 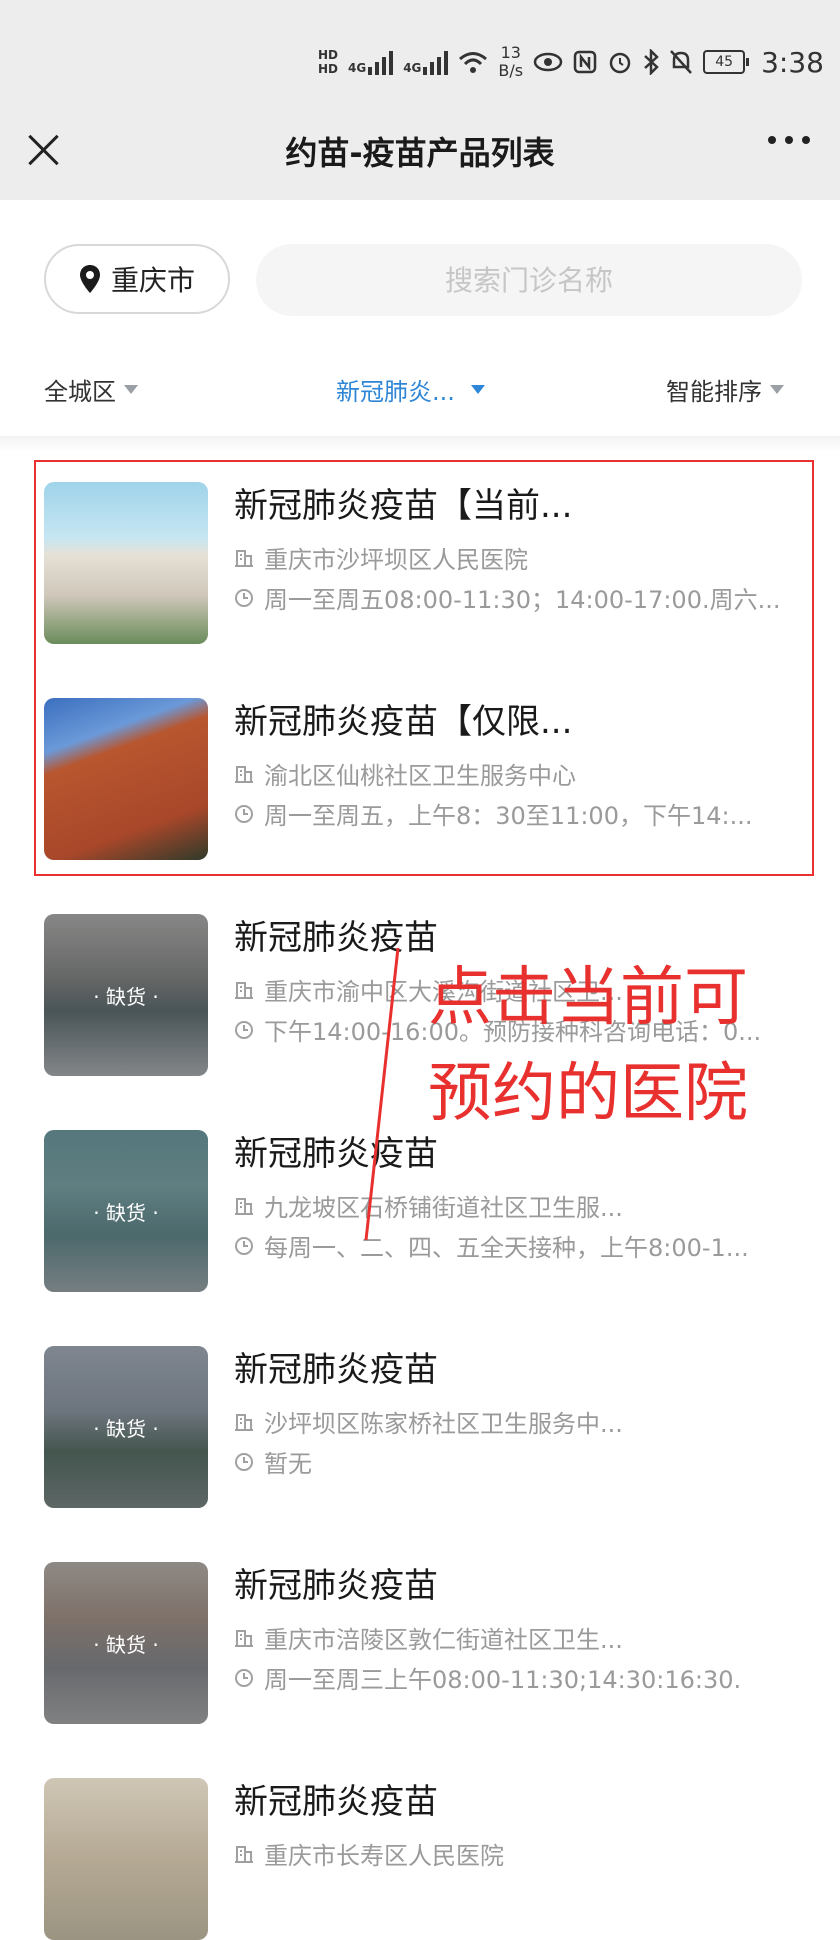 What do you see at coordinates (327, 55) in the screenshot?
I see `hd-1: HD` at bounding box center [327, 55].